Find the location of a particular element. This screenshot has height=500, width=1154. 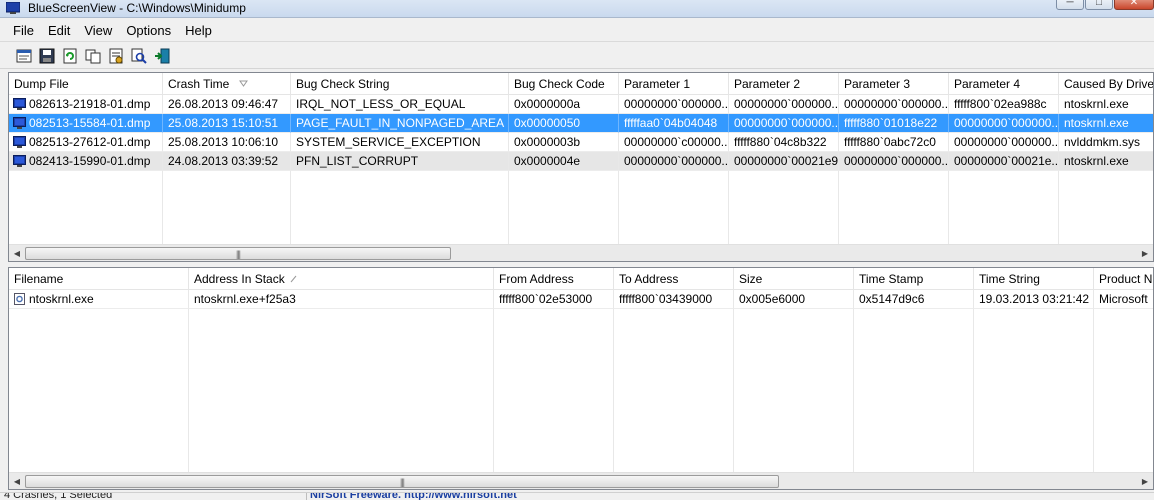

cell-from-address: fffff800`02e53000 is located at coordinates (554, 299).